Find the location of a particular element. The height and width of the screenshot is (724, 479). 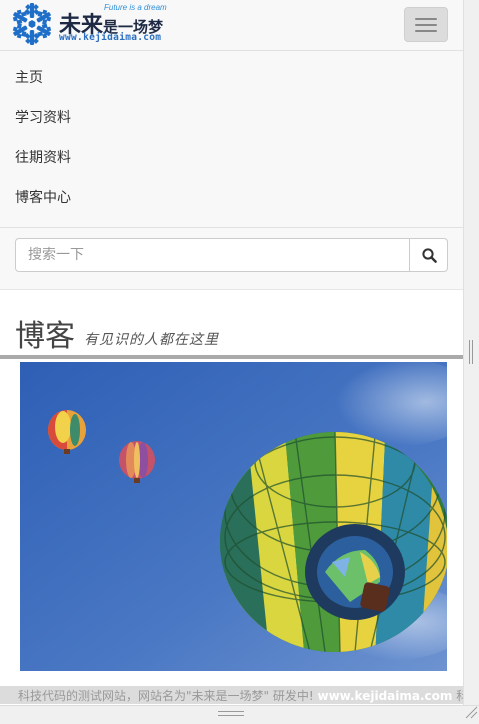

scrollbar-grip-icon is located at coordinates (471, 352).